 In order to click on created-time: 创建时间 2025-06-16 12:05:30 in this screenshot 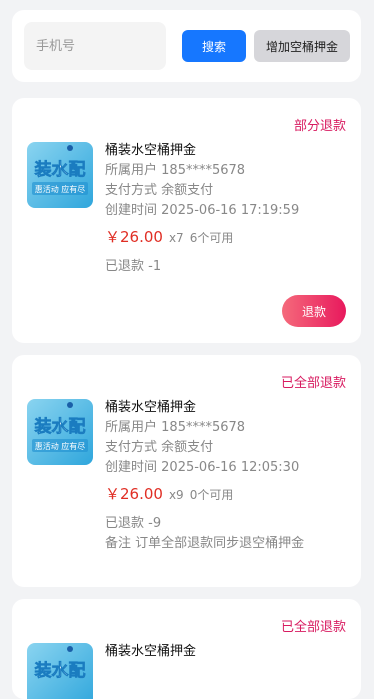, I will do `click(202, 467)`.